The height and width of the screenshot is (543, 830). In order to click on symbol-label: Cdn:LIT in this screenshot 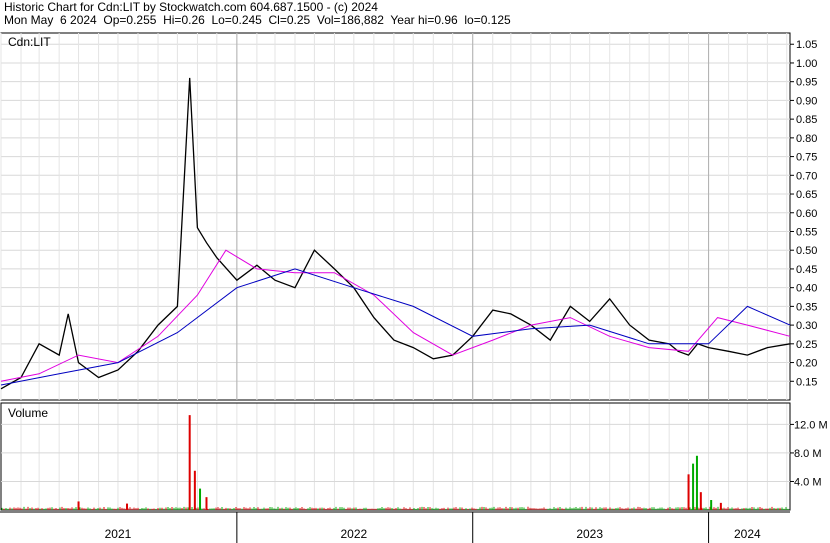, I will do `click(29, 42)`.